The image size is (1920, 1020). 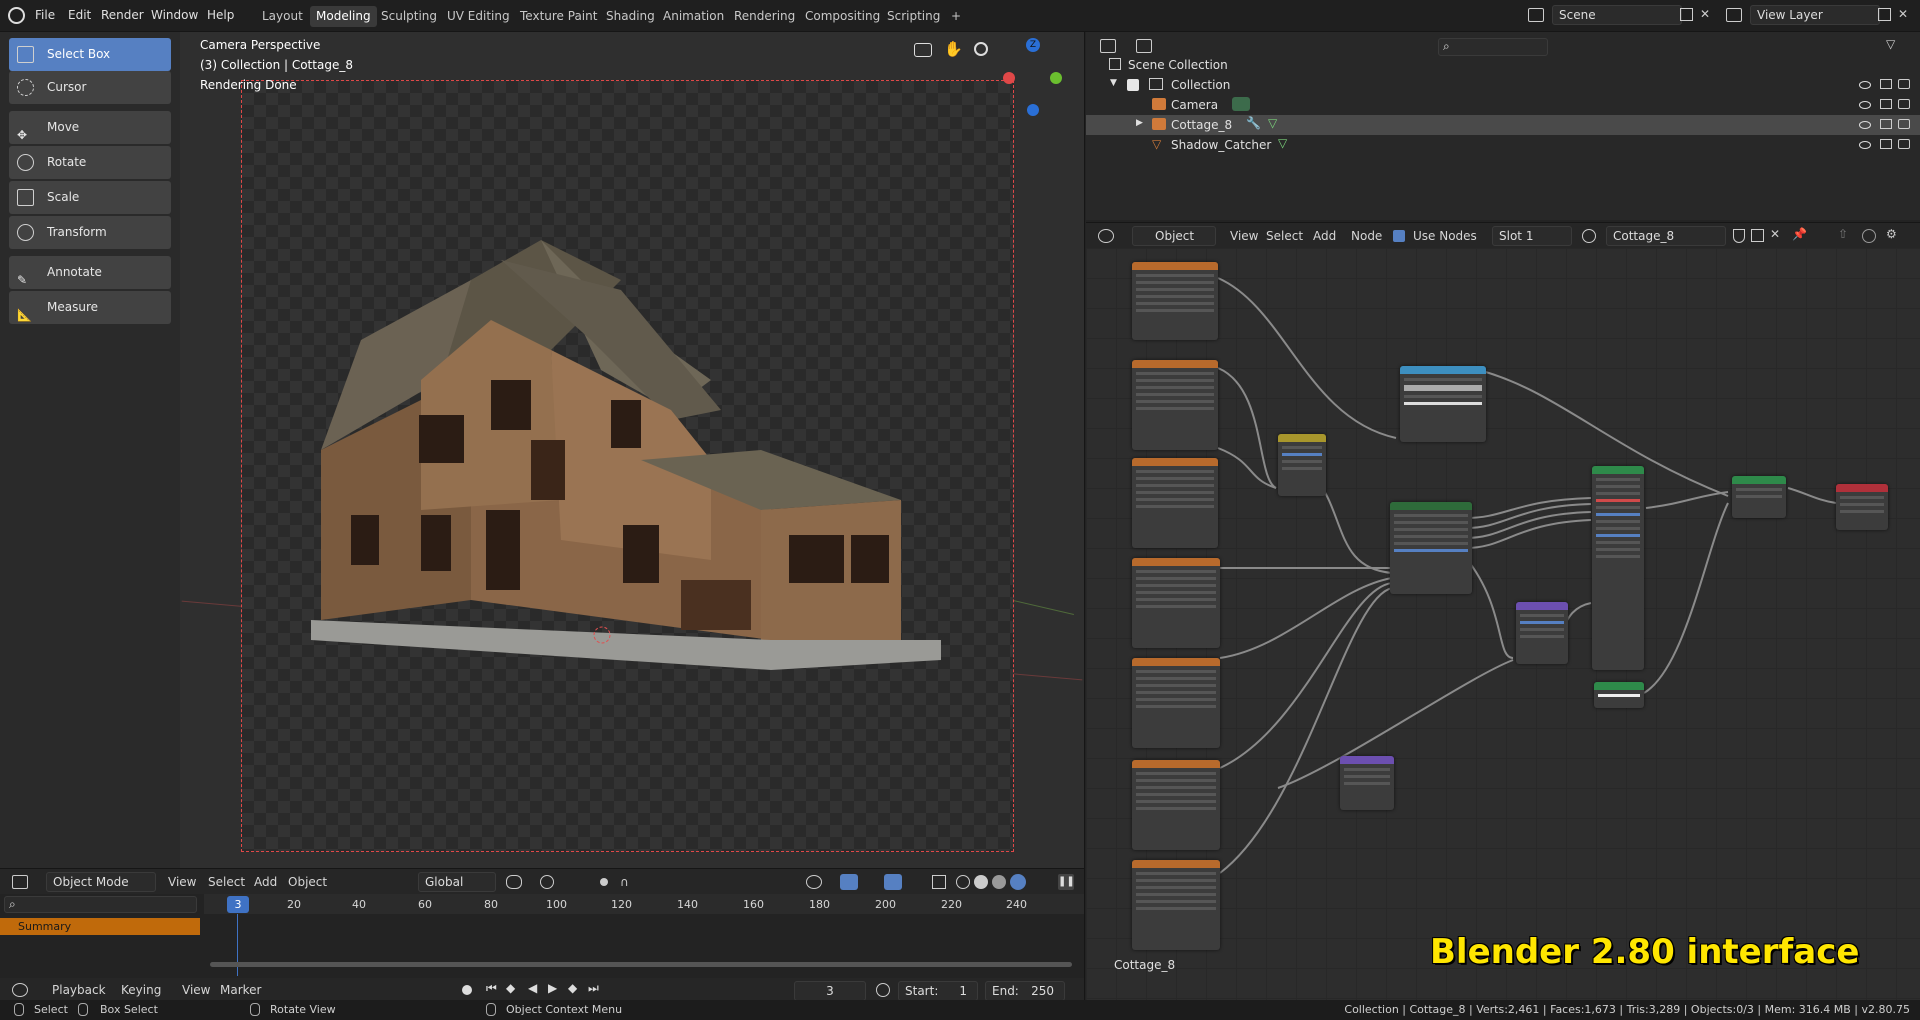 What do you see at coordinates (1033, 45) in the screenshot?
I see `gizmo-z-axis-icon: Z` at bounding box center [1033, 45].